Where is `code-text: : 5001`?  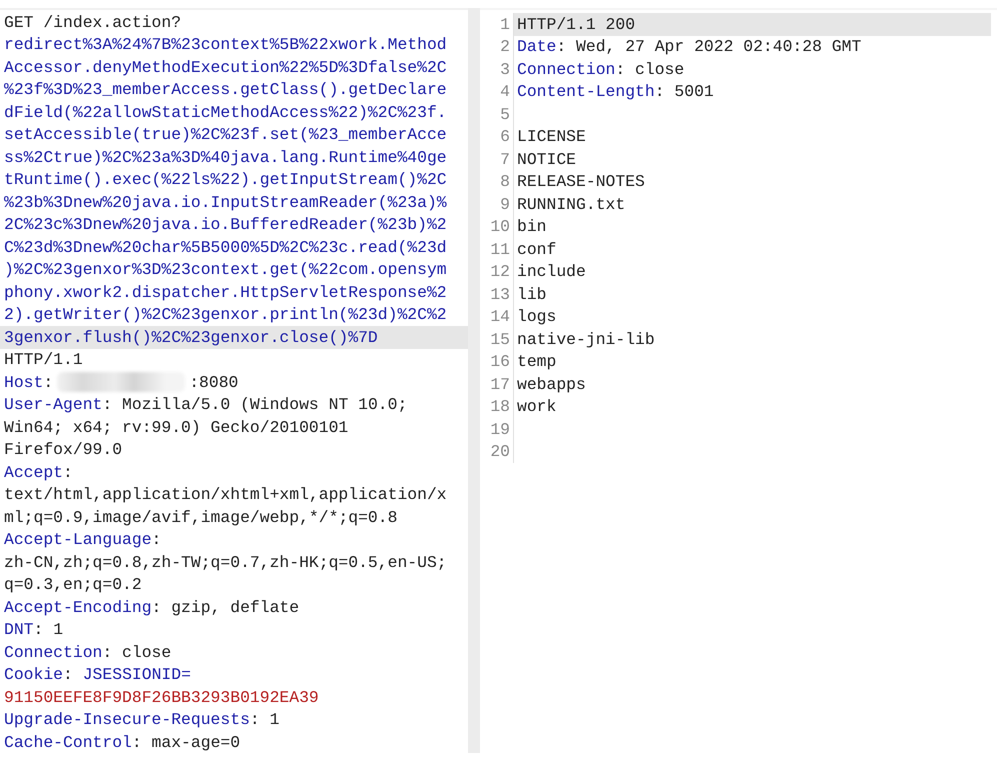 code-text: : 5001 is located at coordinates (684, 92).